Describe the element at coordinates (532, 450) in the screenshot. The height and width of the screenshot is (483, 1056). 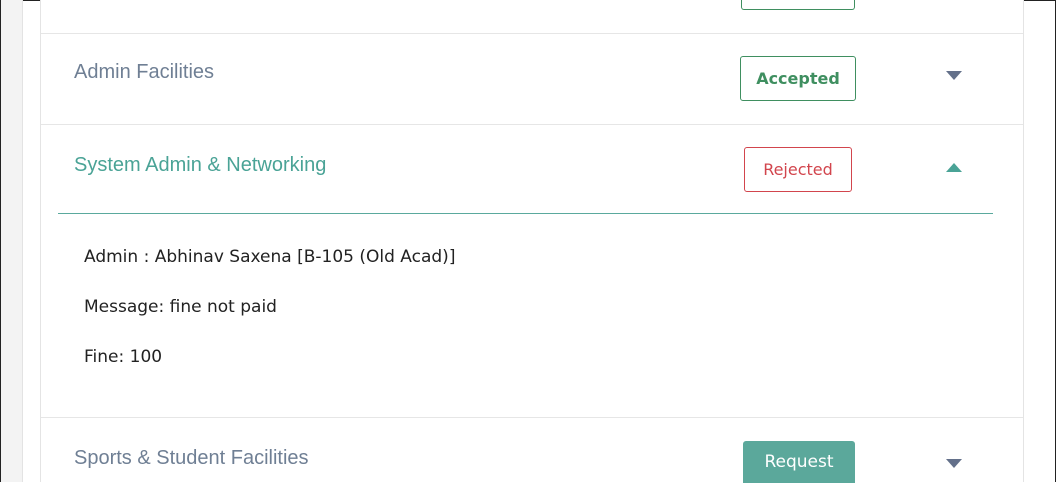
I see `facility-row-sports: Sports & Student Facilities Request` at that location.